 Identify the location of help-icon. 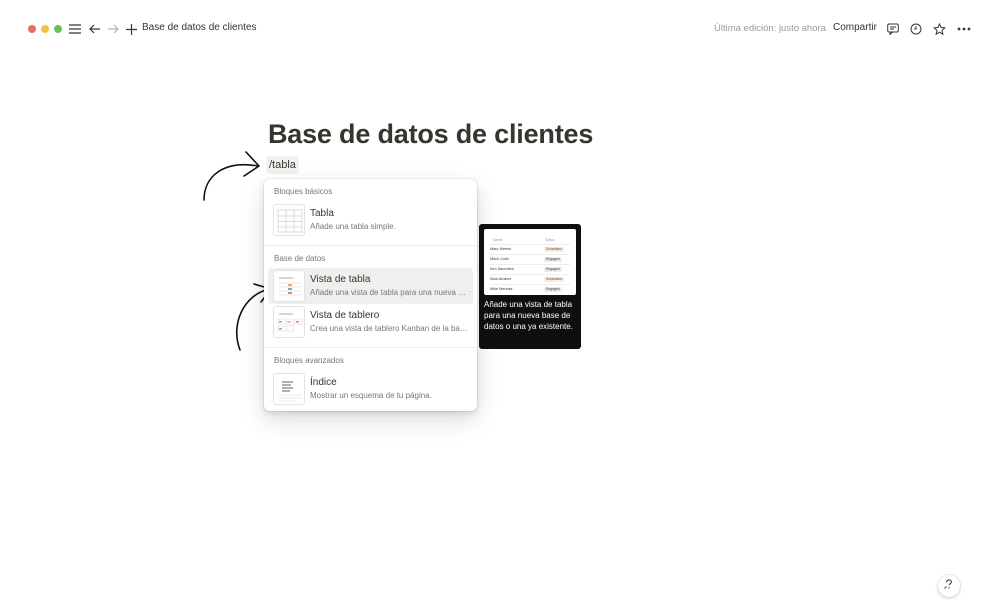
(949, 586).